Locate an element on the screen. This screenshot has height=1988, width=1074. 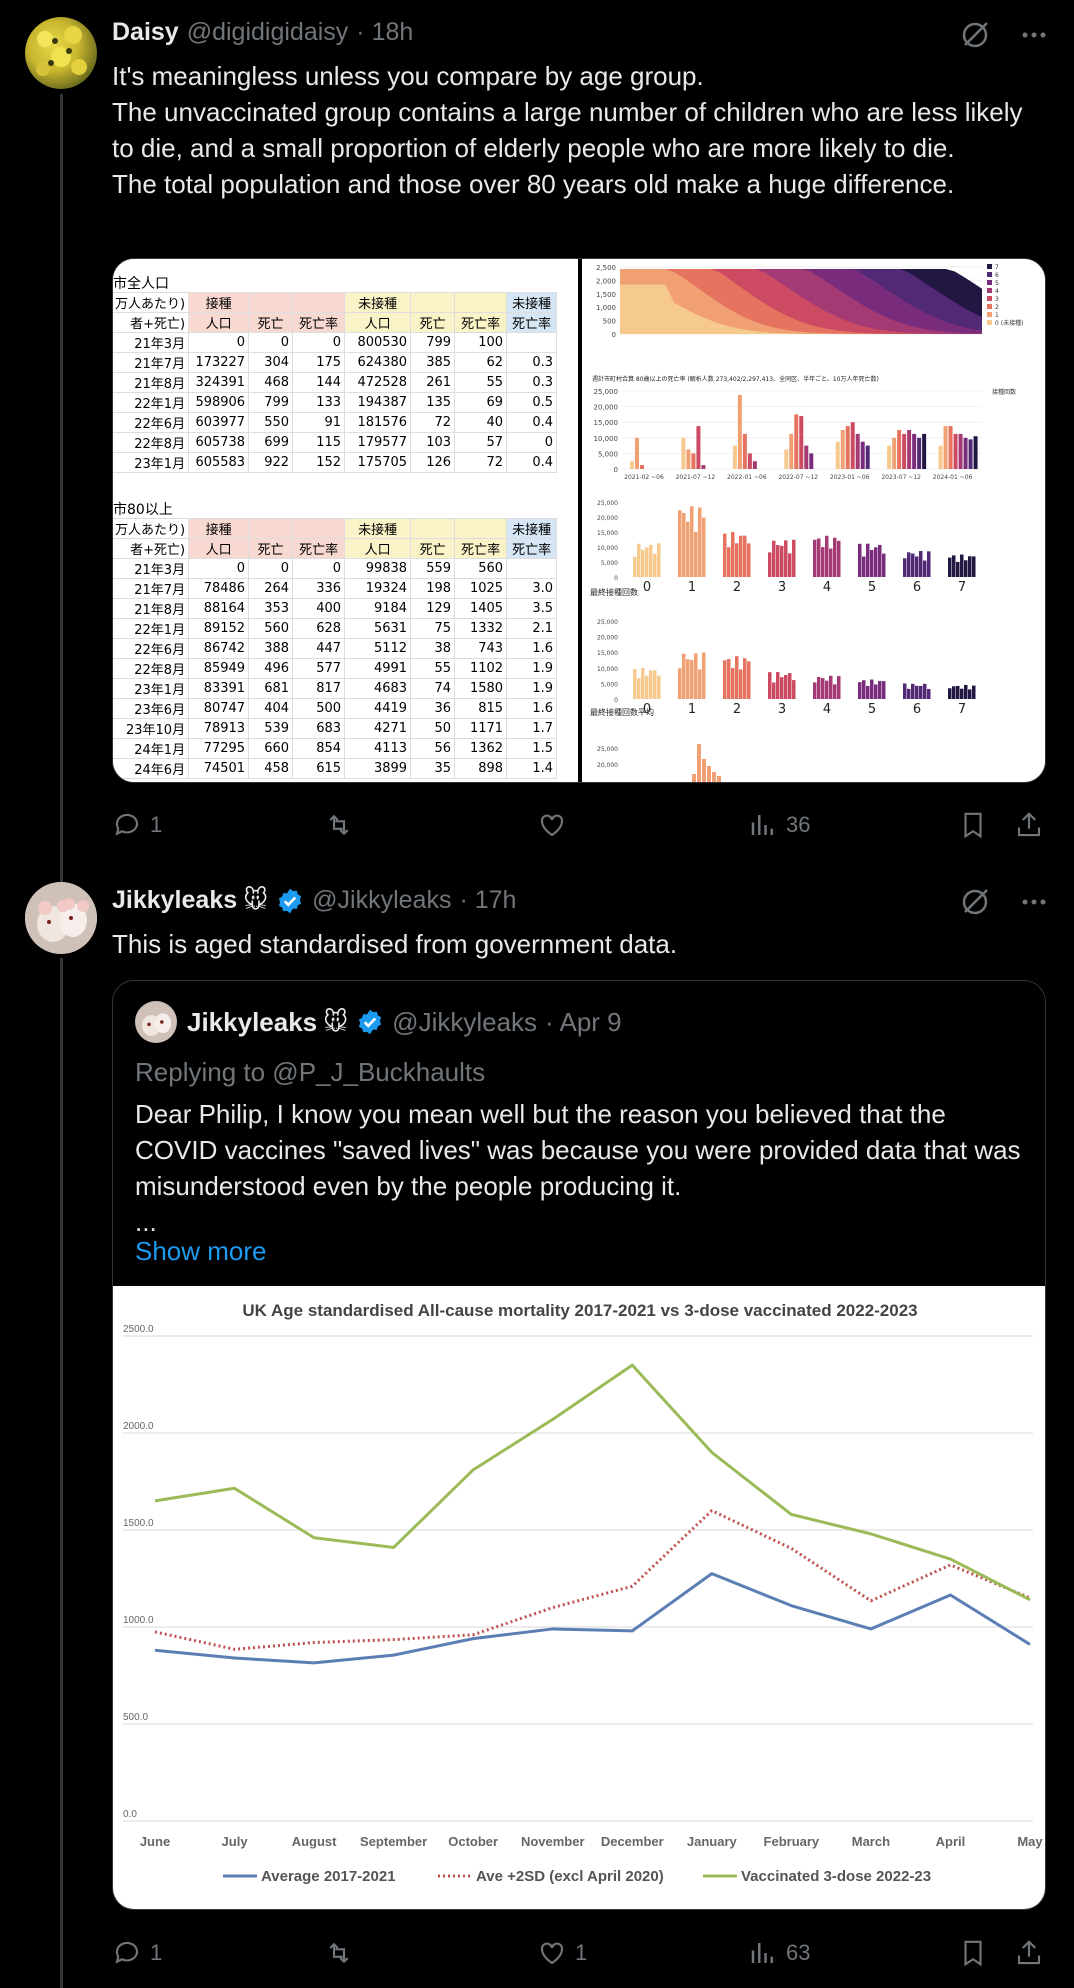
handle: @Jikkyleaks is located at coordinates (381, 900).